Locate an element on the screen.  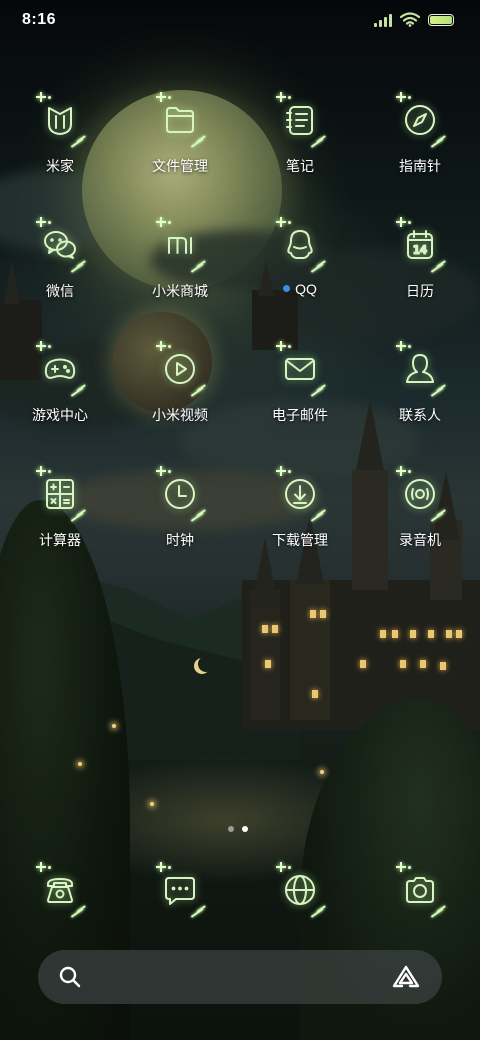
app-download-manager: 下载管理 is located at coordinates (300, 528).